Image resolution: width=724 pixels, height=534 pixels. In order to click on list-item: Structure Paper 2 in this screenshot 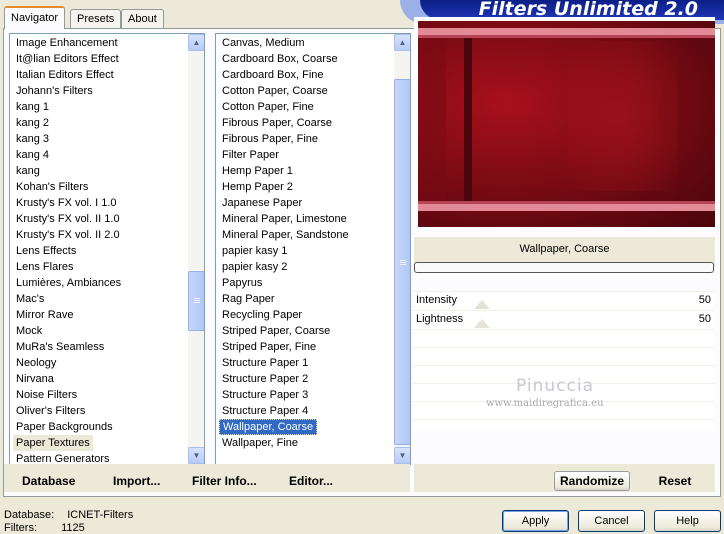, I will do `click(265, 379)`.